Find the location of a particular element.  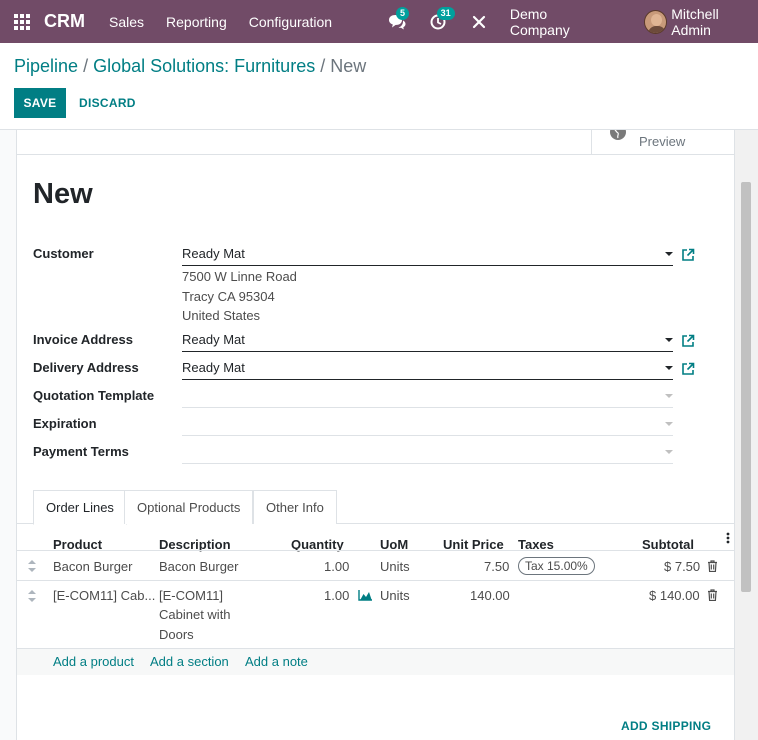

row-description-line-2: Cabinet with is located at coordinates (195, 614).